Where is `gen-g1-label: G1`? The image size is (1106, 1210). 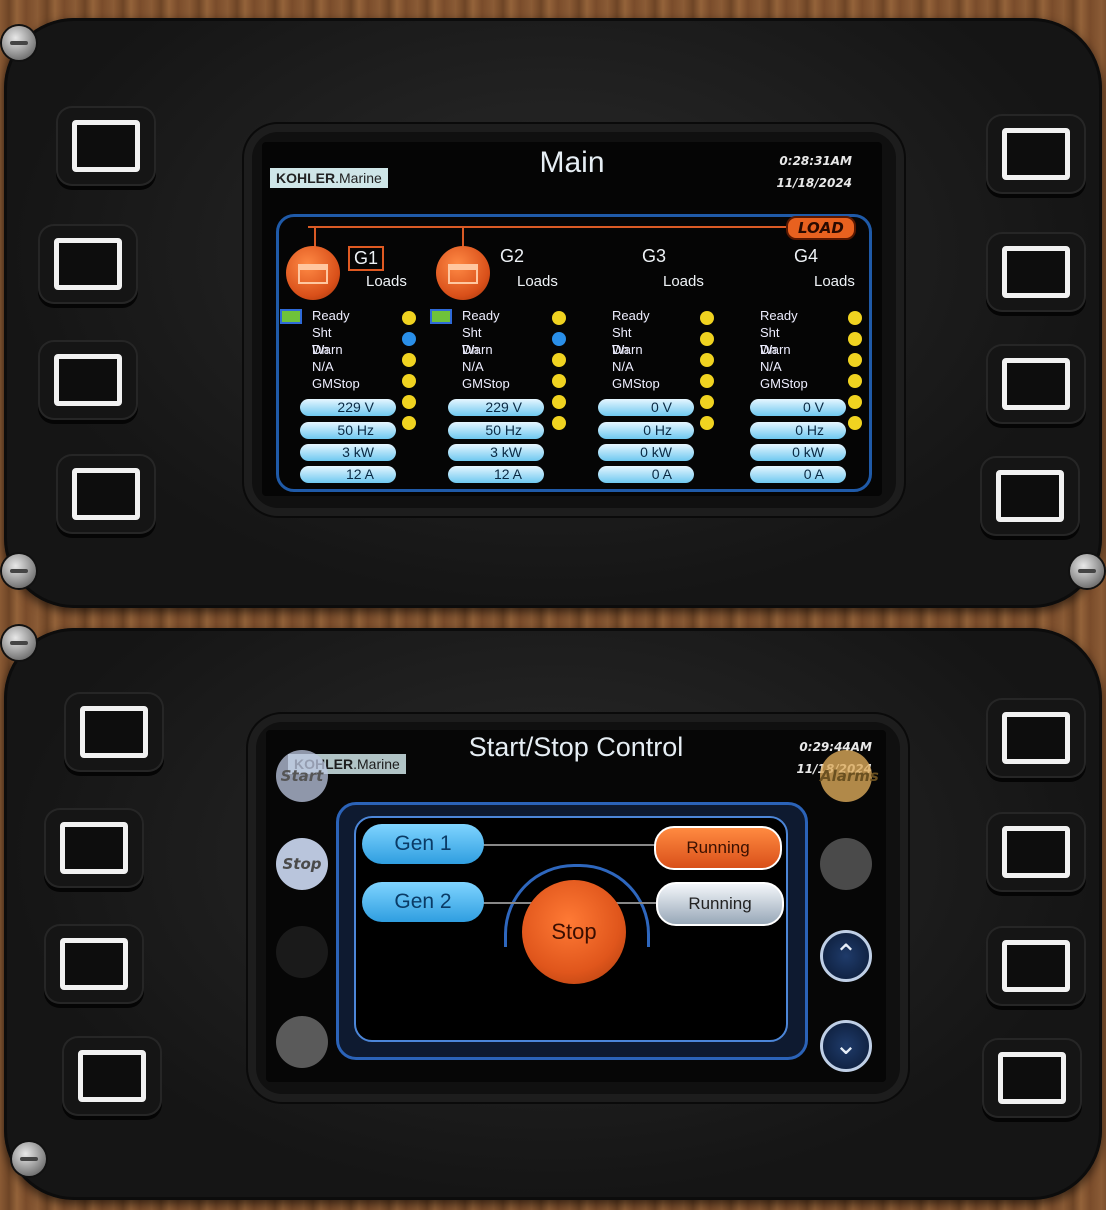 gen-g1-label: G1 is located at coordinates (366, 258).